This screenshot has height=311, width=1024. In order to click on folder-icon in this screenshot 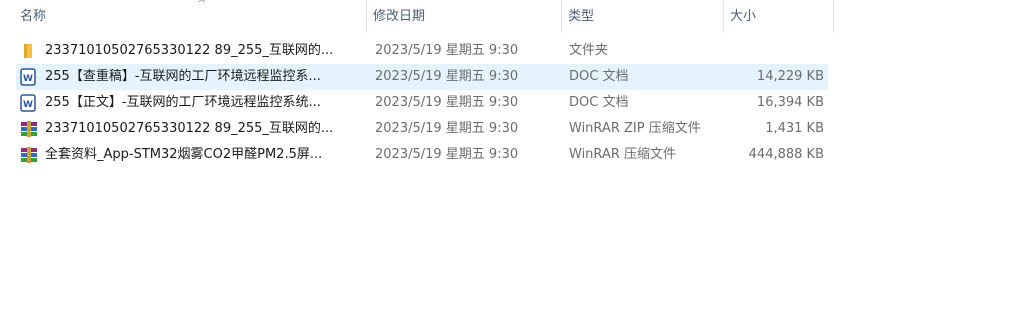, I will do `click(29, 51)`.